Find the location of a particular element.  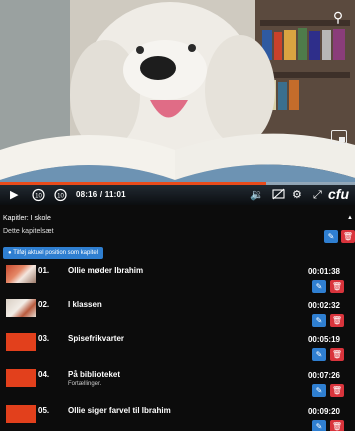

subtitles-button is located at coordinates (278, 195).